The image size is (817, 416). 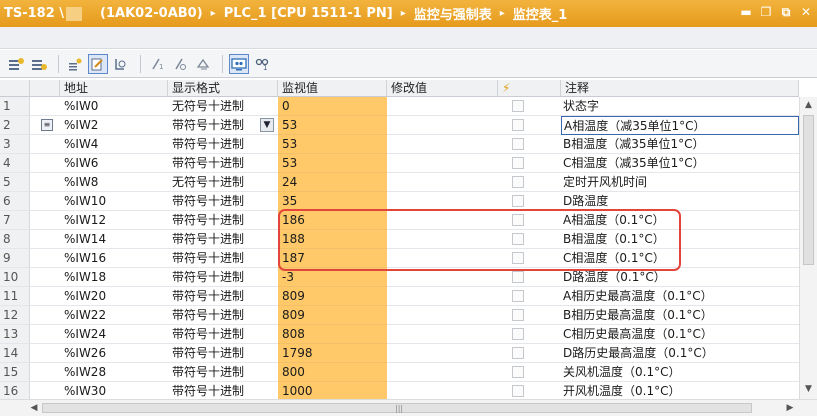 I want to click on comment-cell: D路温度, so click(x=680, y=201).